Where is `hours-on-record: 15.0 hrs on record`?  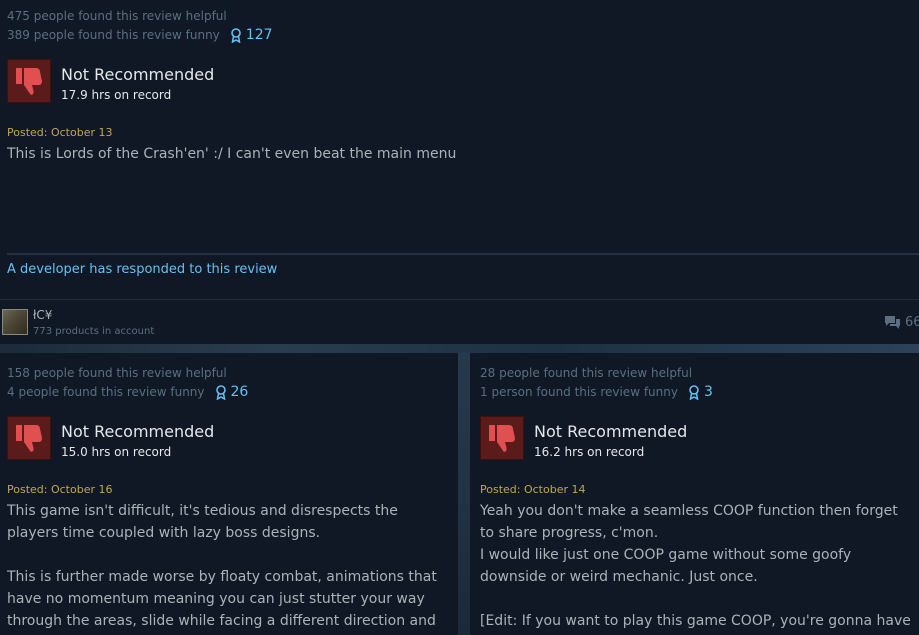
hours-on-record: 15.0 hrs on record is located at coordinates (116, 452).